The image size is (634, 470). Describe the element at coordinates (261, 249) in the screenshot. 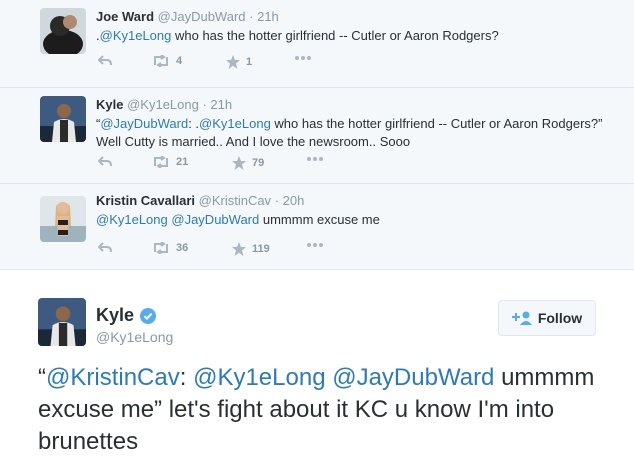

I see `favorite-count: 119` at that location.